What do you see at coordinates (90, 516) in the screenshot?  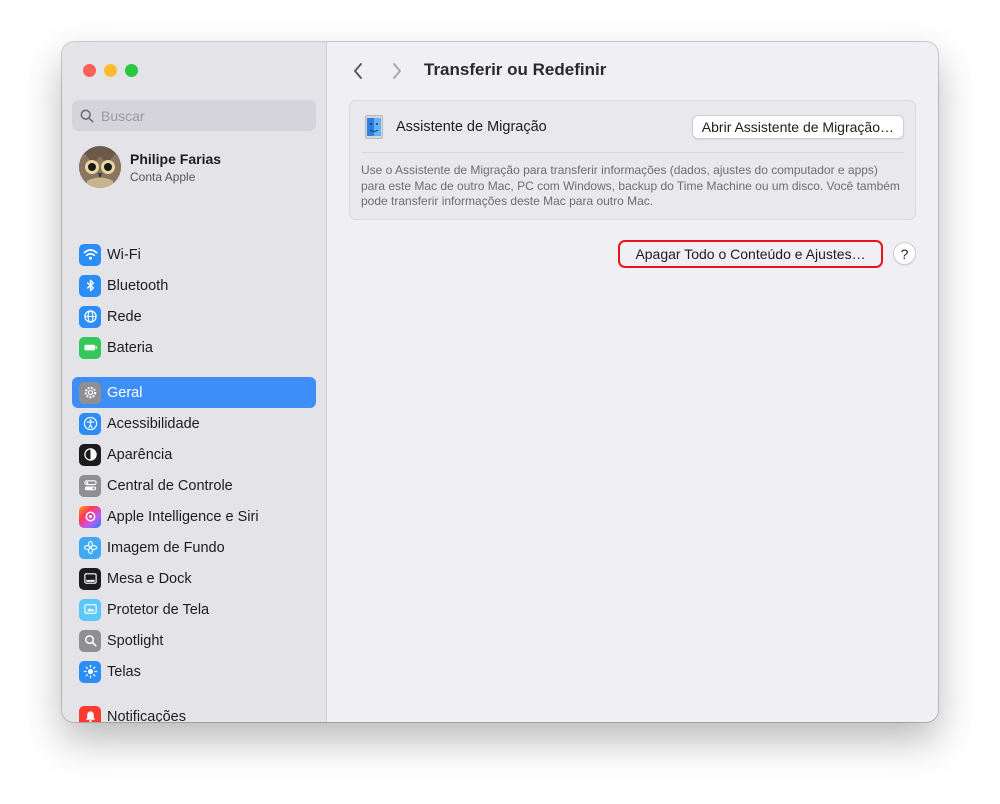 I see `siri-icon` at bounding box center [90, 516].